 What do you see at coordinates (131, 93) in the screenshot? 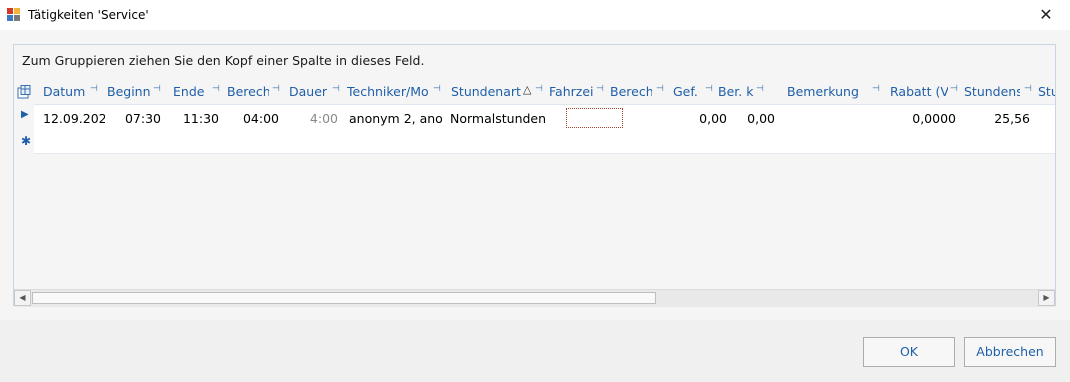
I see `column-header-beginn: Beginn` at bounding box center [131, 93].